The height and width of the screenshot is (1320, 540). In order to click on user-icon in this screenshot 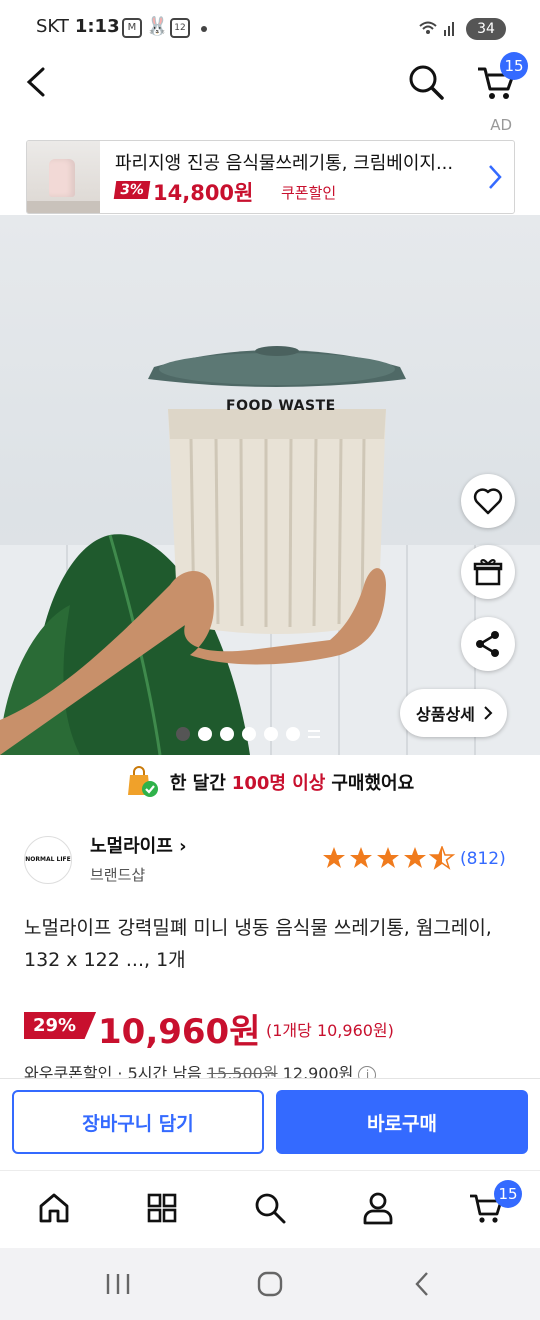, I will do `click(378, 1208)`.